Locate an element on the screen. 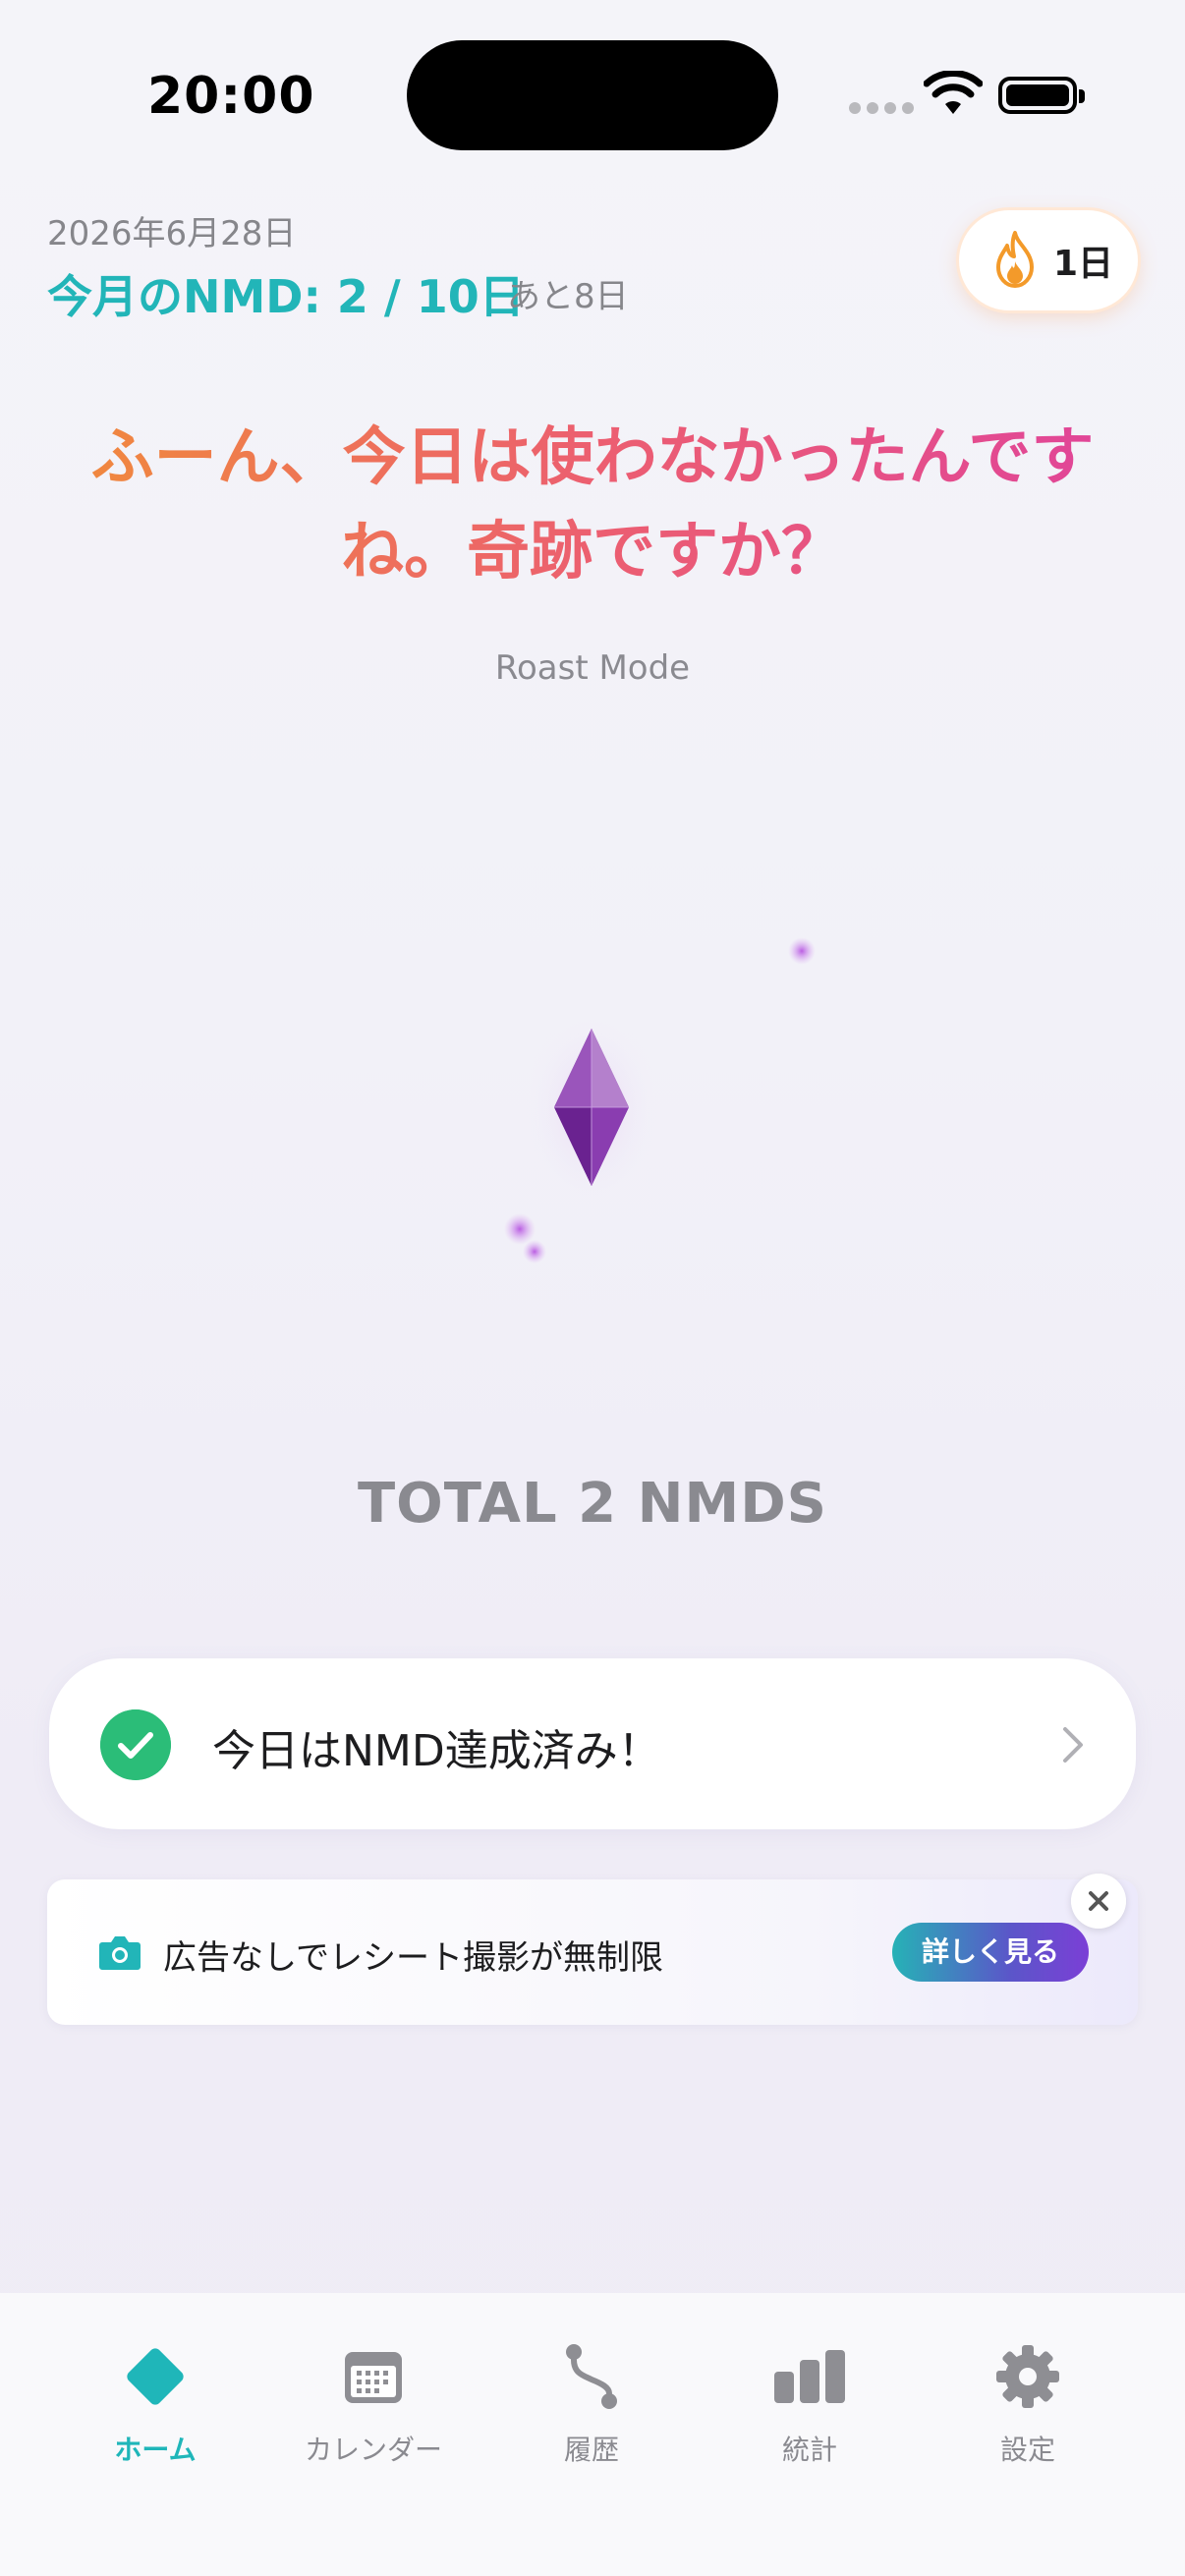 The image size is (1185, 2576). diamond-icon is located at coordinates (155, 2376).